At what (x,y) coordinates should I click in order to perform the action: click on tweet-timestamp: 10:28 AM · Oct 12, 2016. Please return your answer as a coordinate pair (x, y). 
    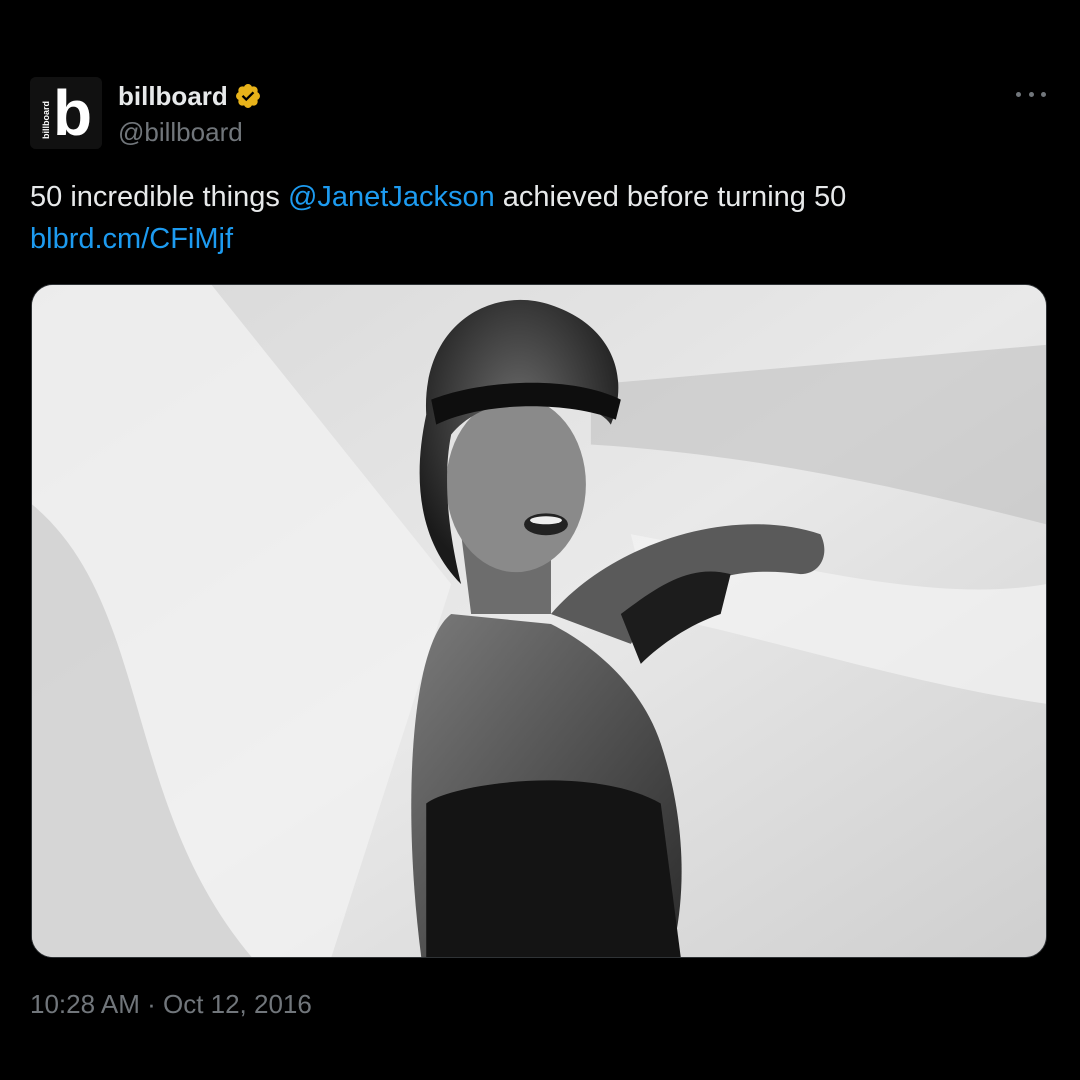
    Looking at the image, I should click on (171, 1004).